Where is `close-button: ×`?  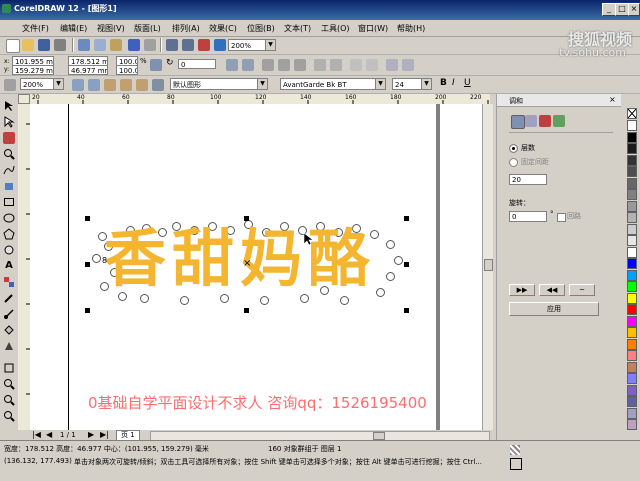 close-button: × is located at coordinates (634, 9).